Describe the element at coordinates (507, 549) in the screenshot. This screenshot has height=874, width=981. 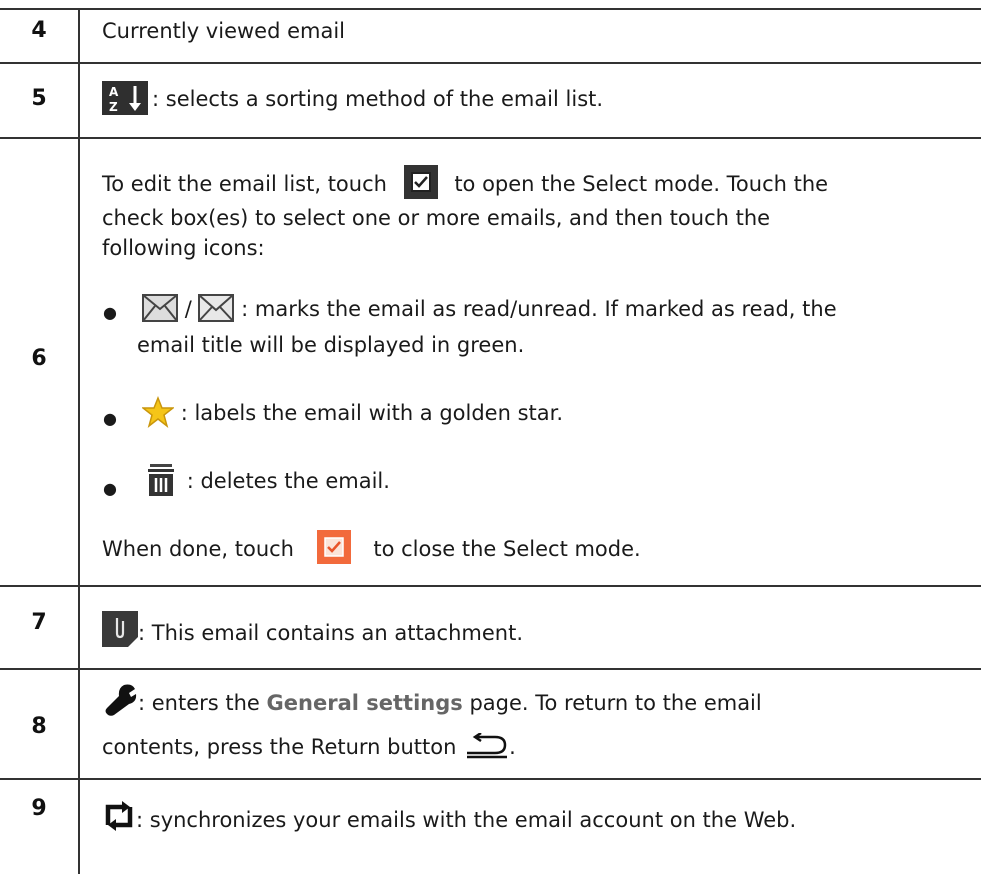
I see `closing-text: to close the Select mode.` at that location.